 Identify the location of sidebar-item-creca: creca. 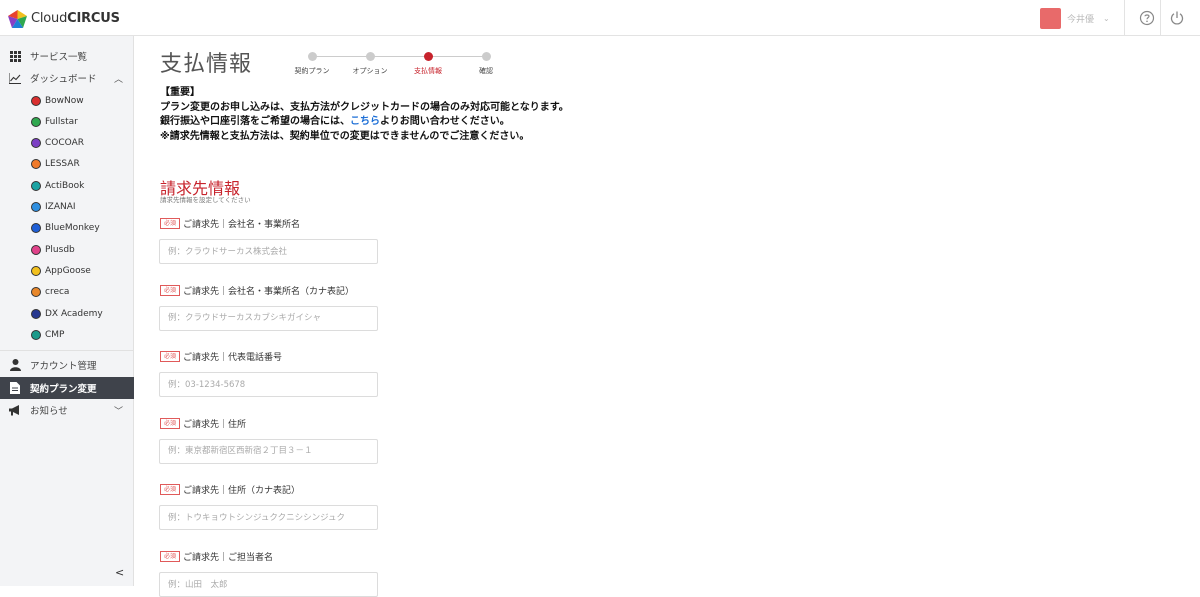
(67, 292).